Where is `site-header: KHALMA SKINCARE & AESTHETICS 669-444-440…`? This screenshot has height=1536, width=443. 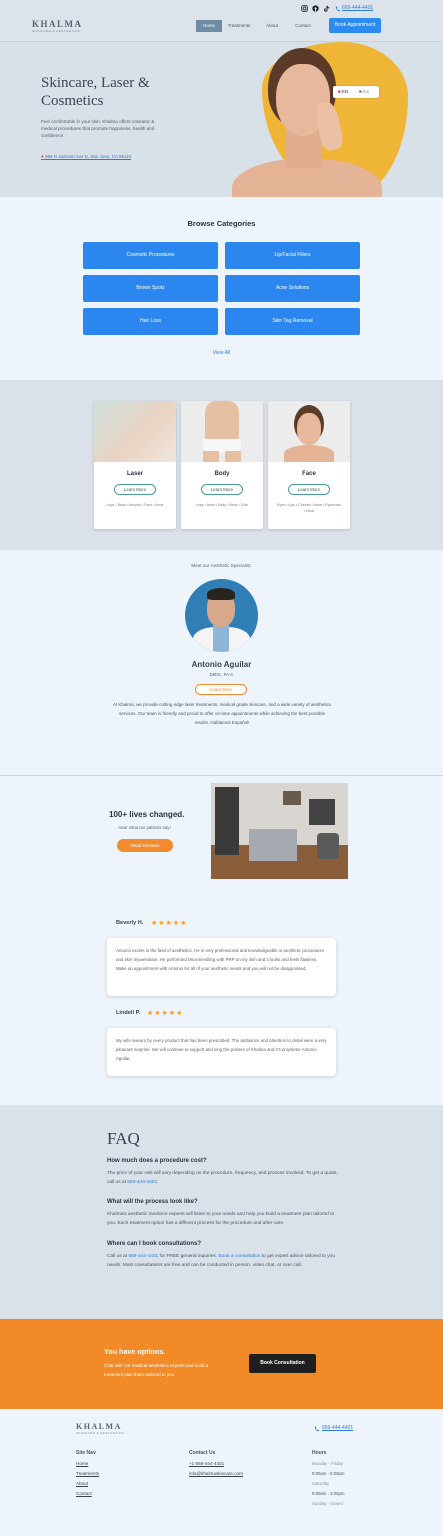
site-header: KHALMA SKINCARE & AESTHETICS 669-444-440… is located at coordinates (221, 21).